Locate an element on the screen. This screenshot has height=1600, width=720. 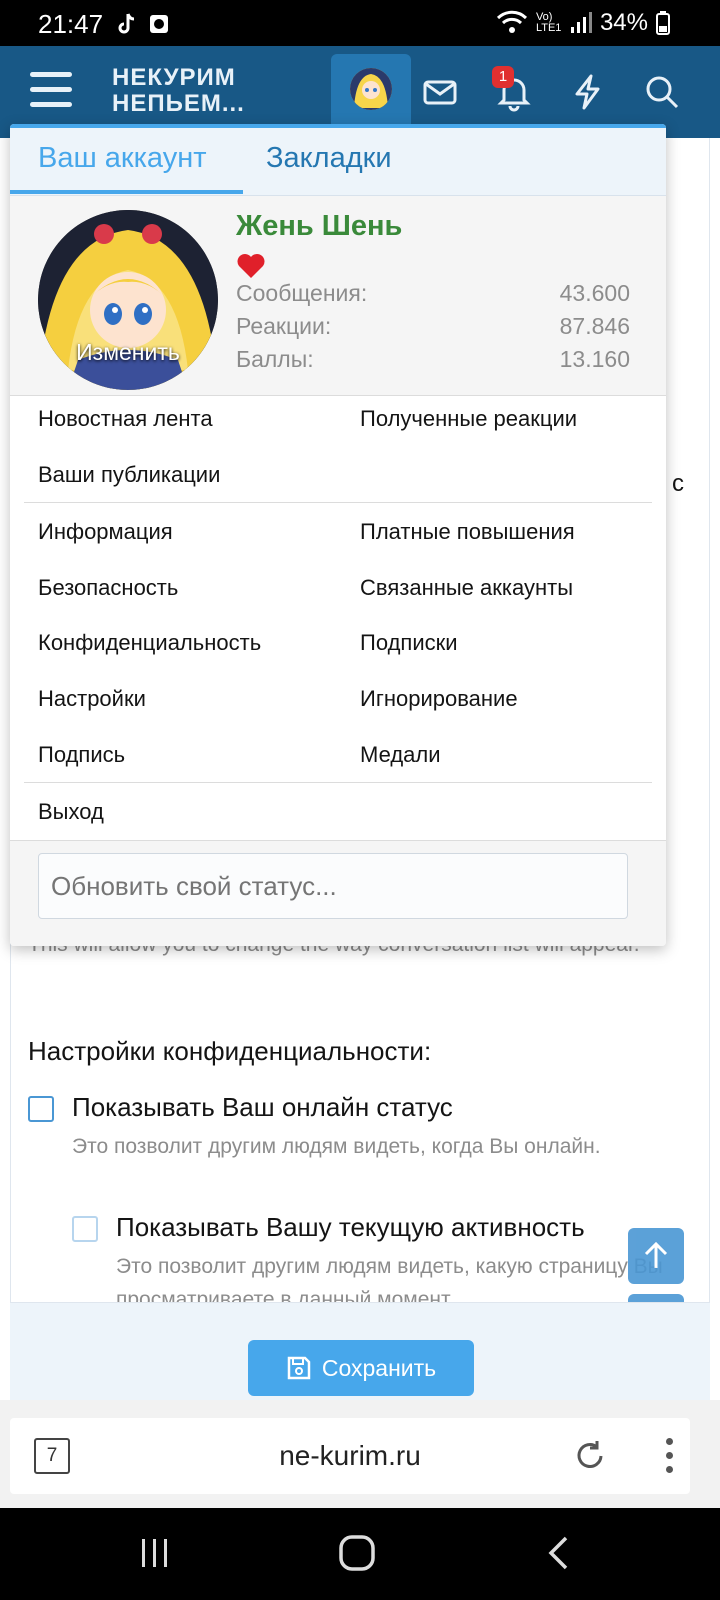
floppy-disk-icon is located at coordinates (299, 1368).